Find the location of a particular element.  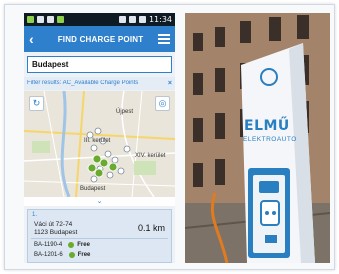

image-notification-icon is located at coordinates (50, 19).